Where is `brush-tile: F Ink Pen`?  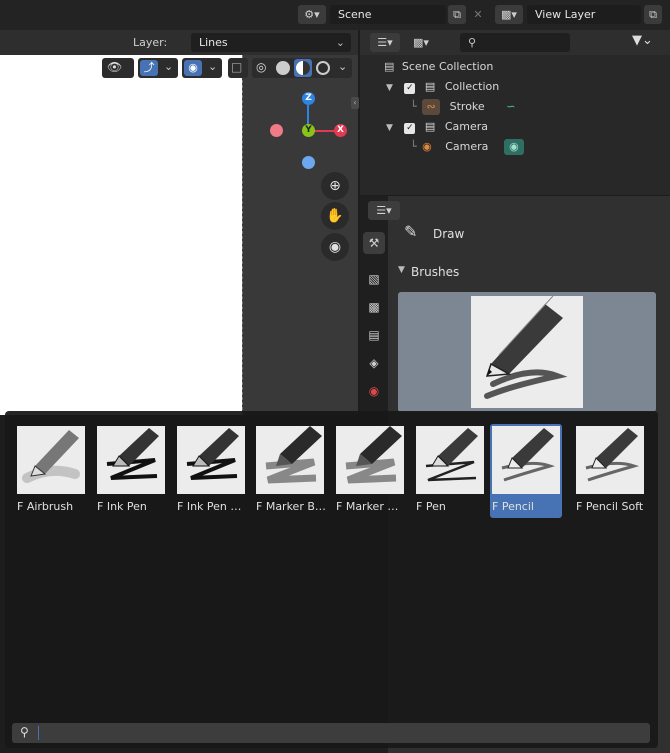
brush-tile: F Ink Pen is located at coordinates (131, 471).